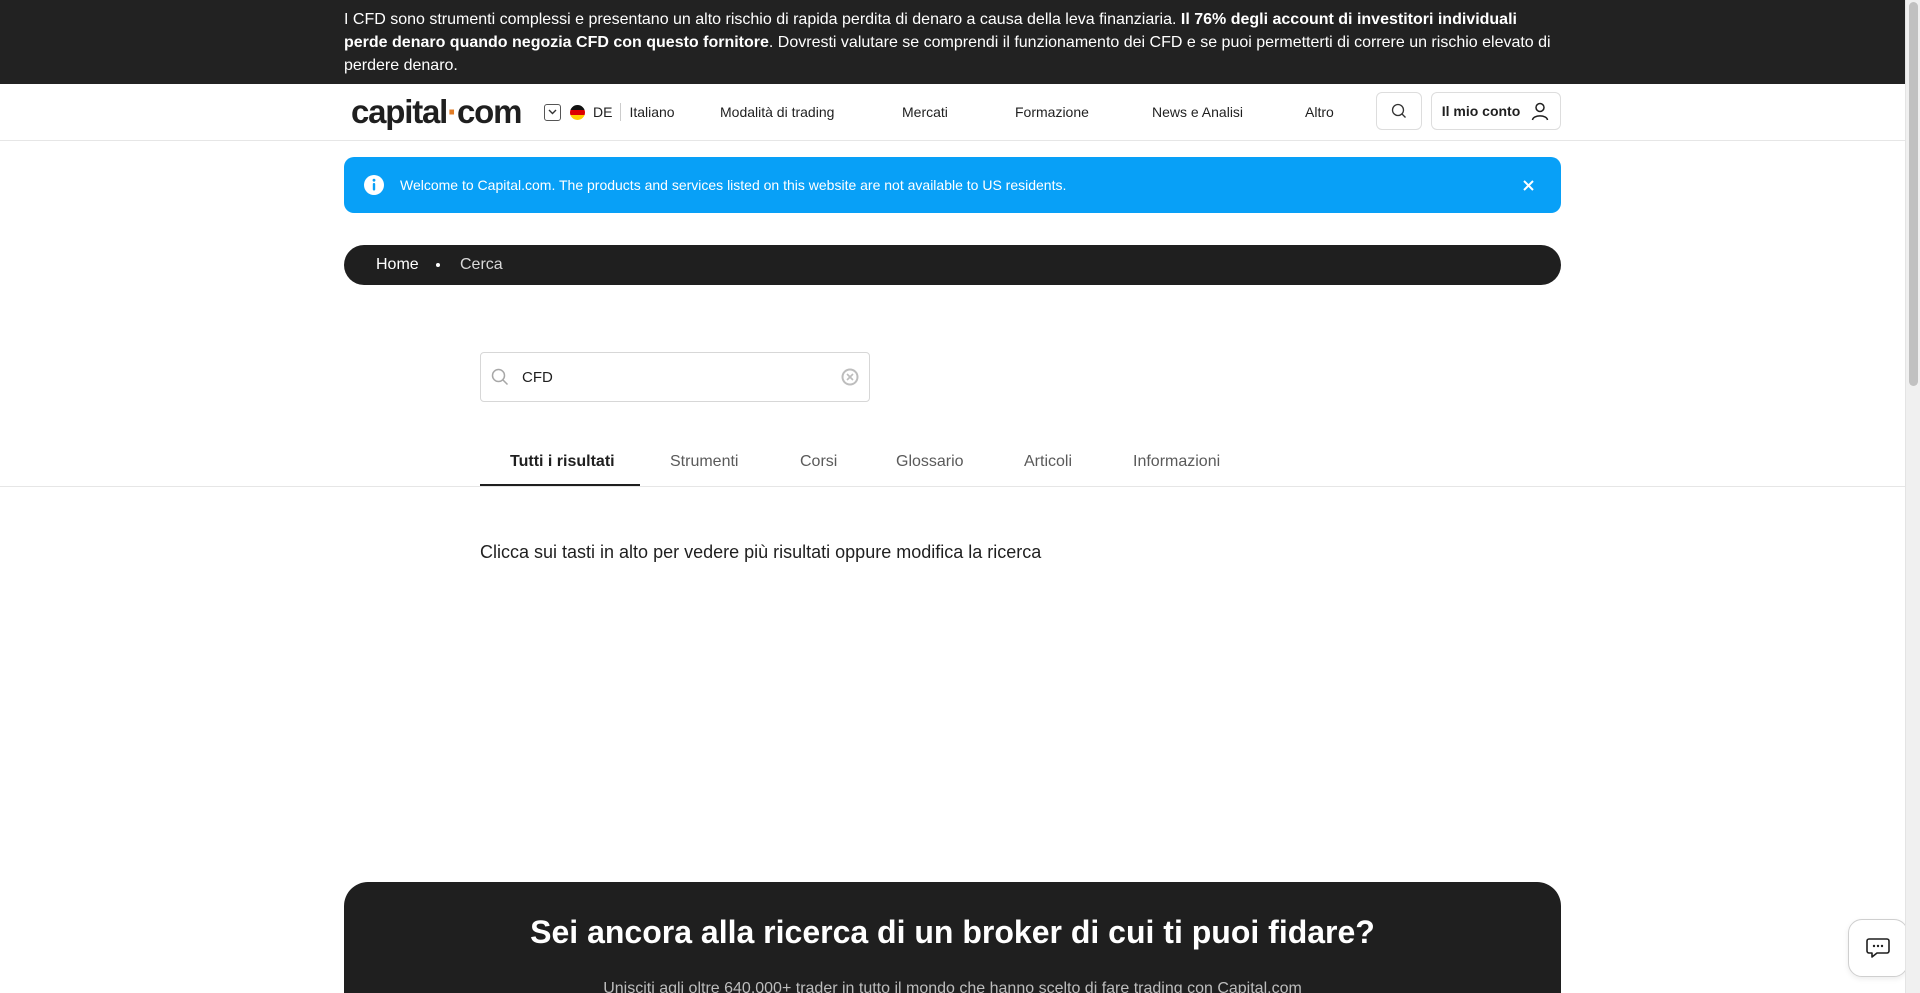 The image size is (1920, 993). I want to click on tabs-divider, so click(952, 486).